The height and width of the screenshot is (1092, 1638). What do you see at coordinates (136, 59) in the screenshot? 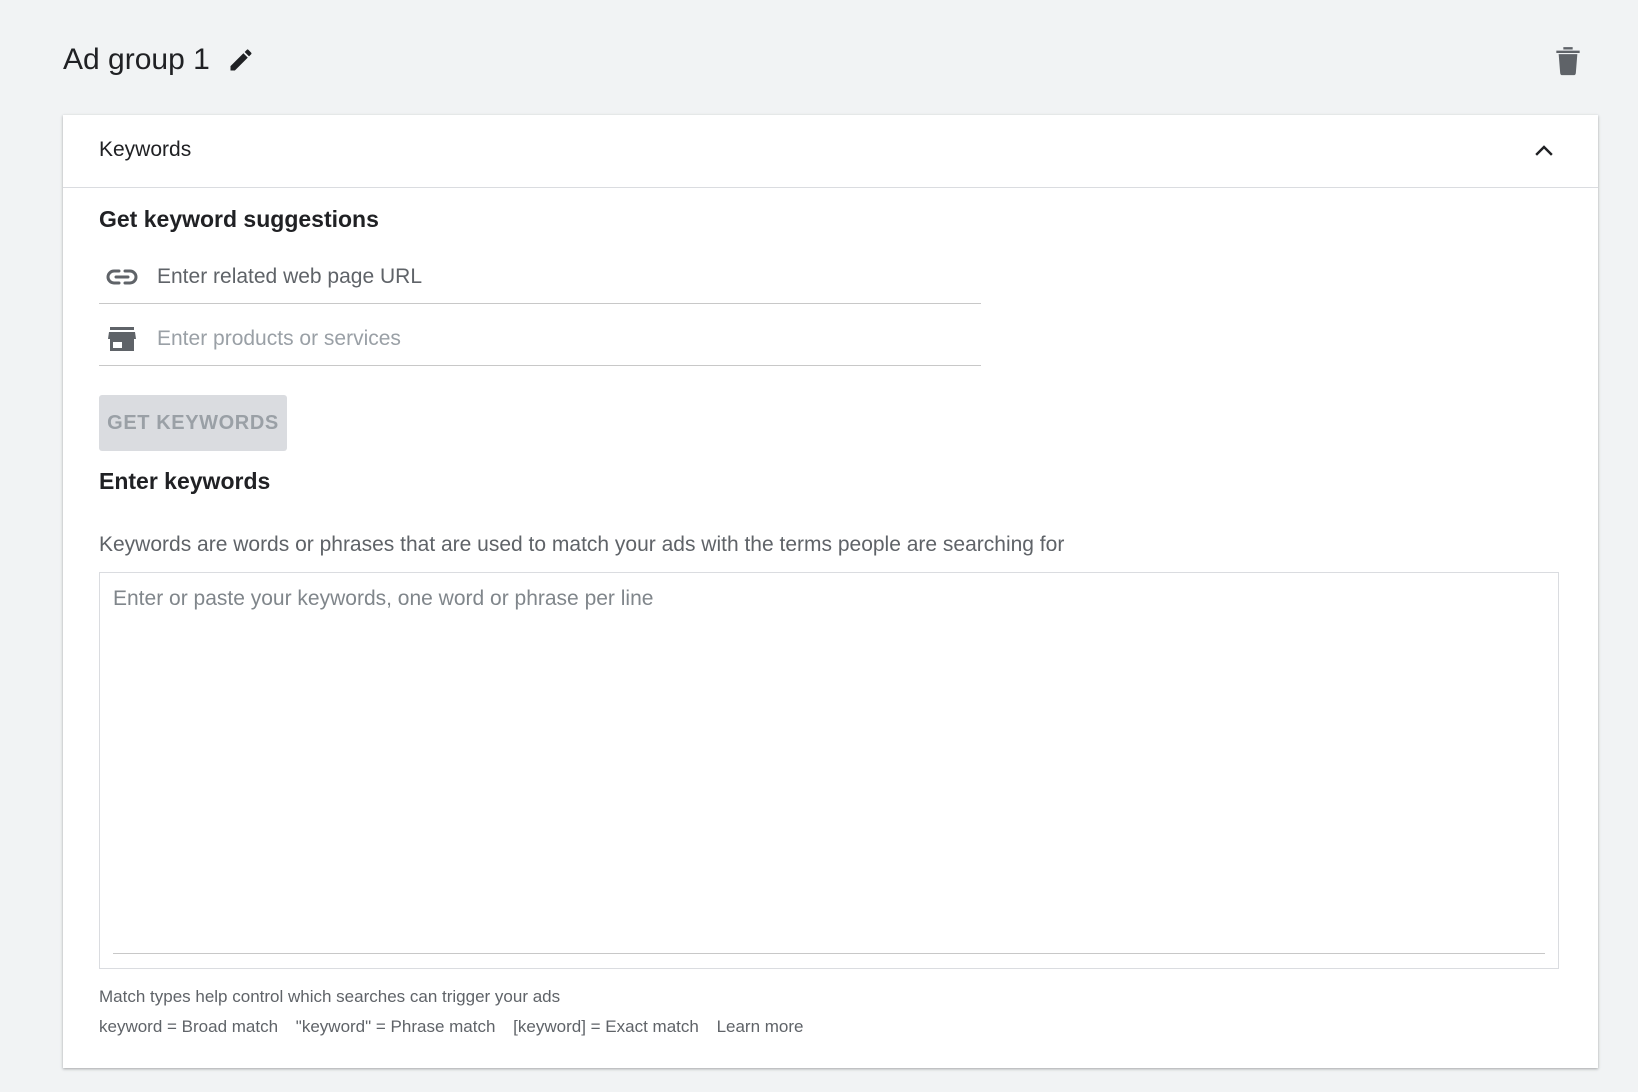
I see `ad-group-title: Ad group 1` at bounding box center [136, 59].